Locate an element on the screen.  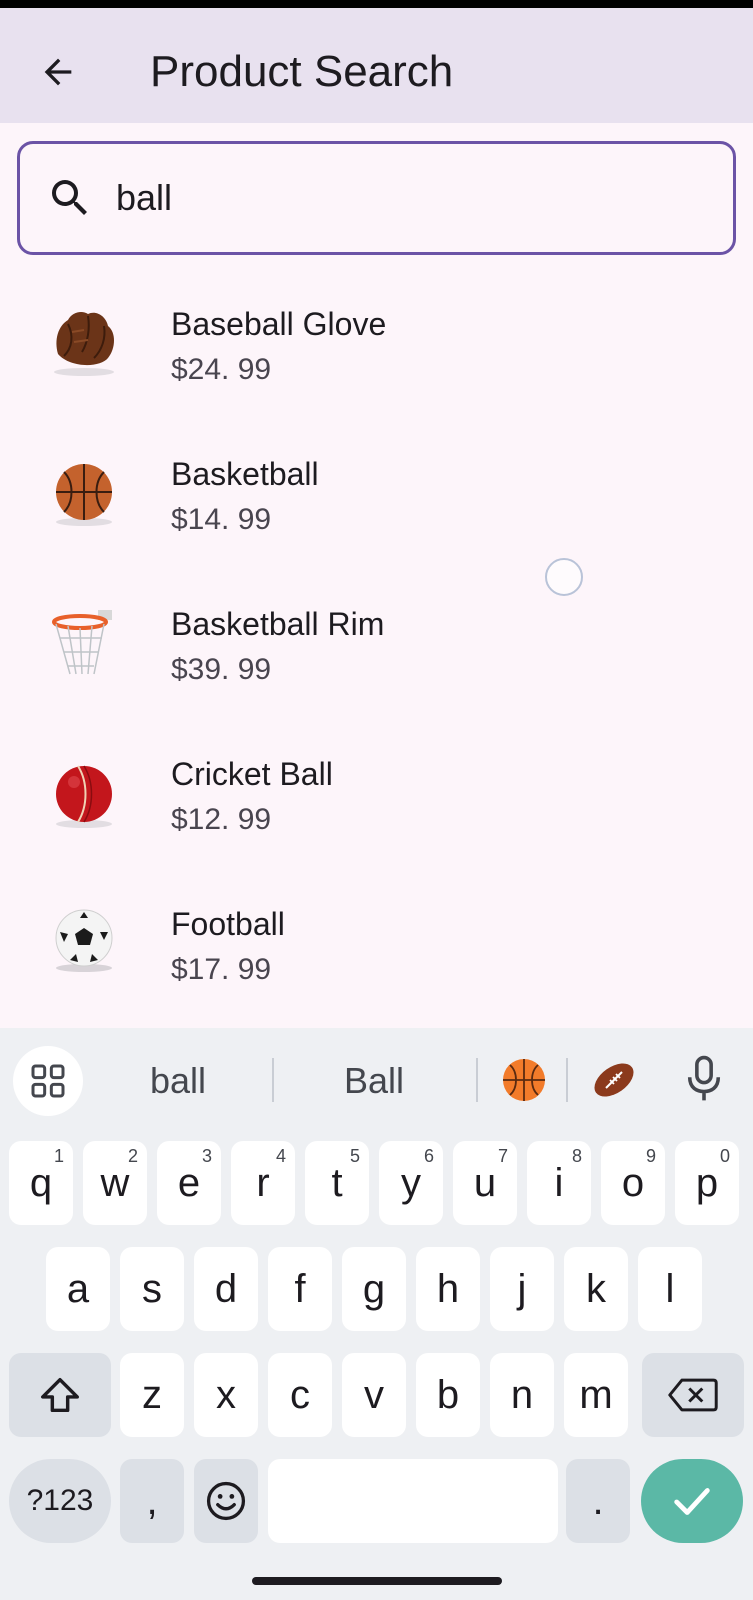
search-field is located at coordinates (376, 198).